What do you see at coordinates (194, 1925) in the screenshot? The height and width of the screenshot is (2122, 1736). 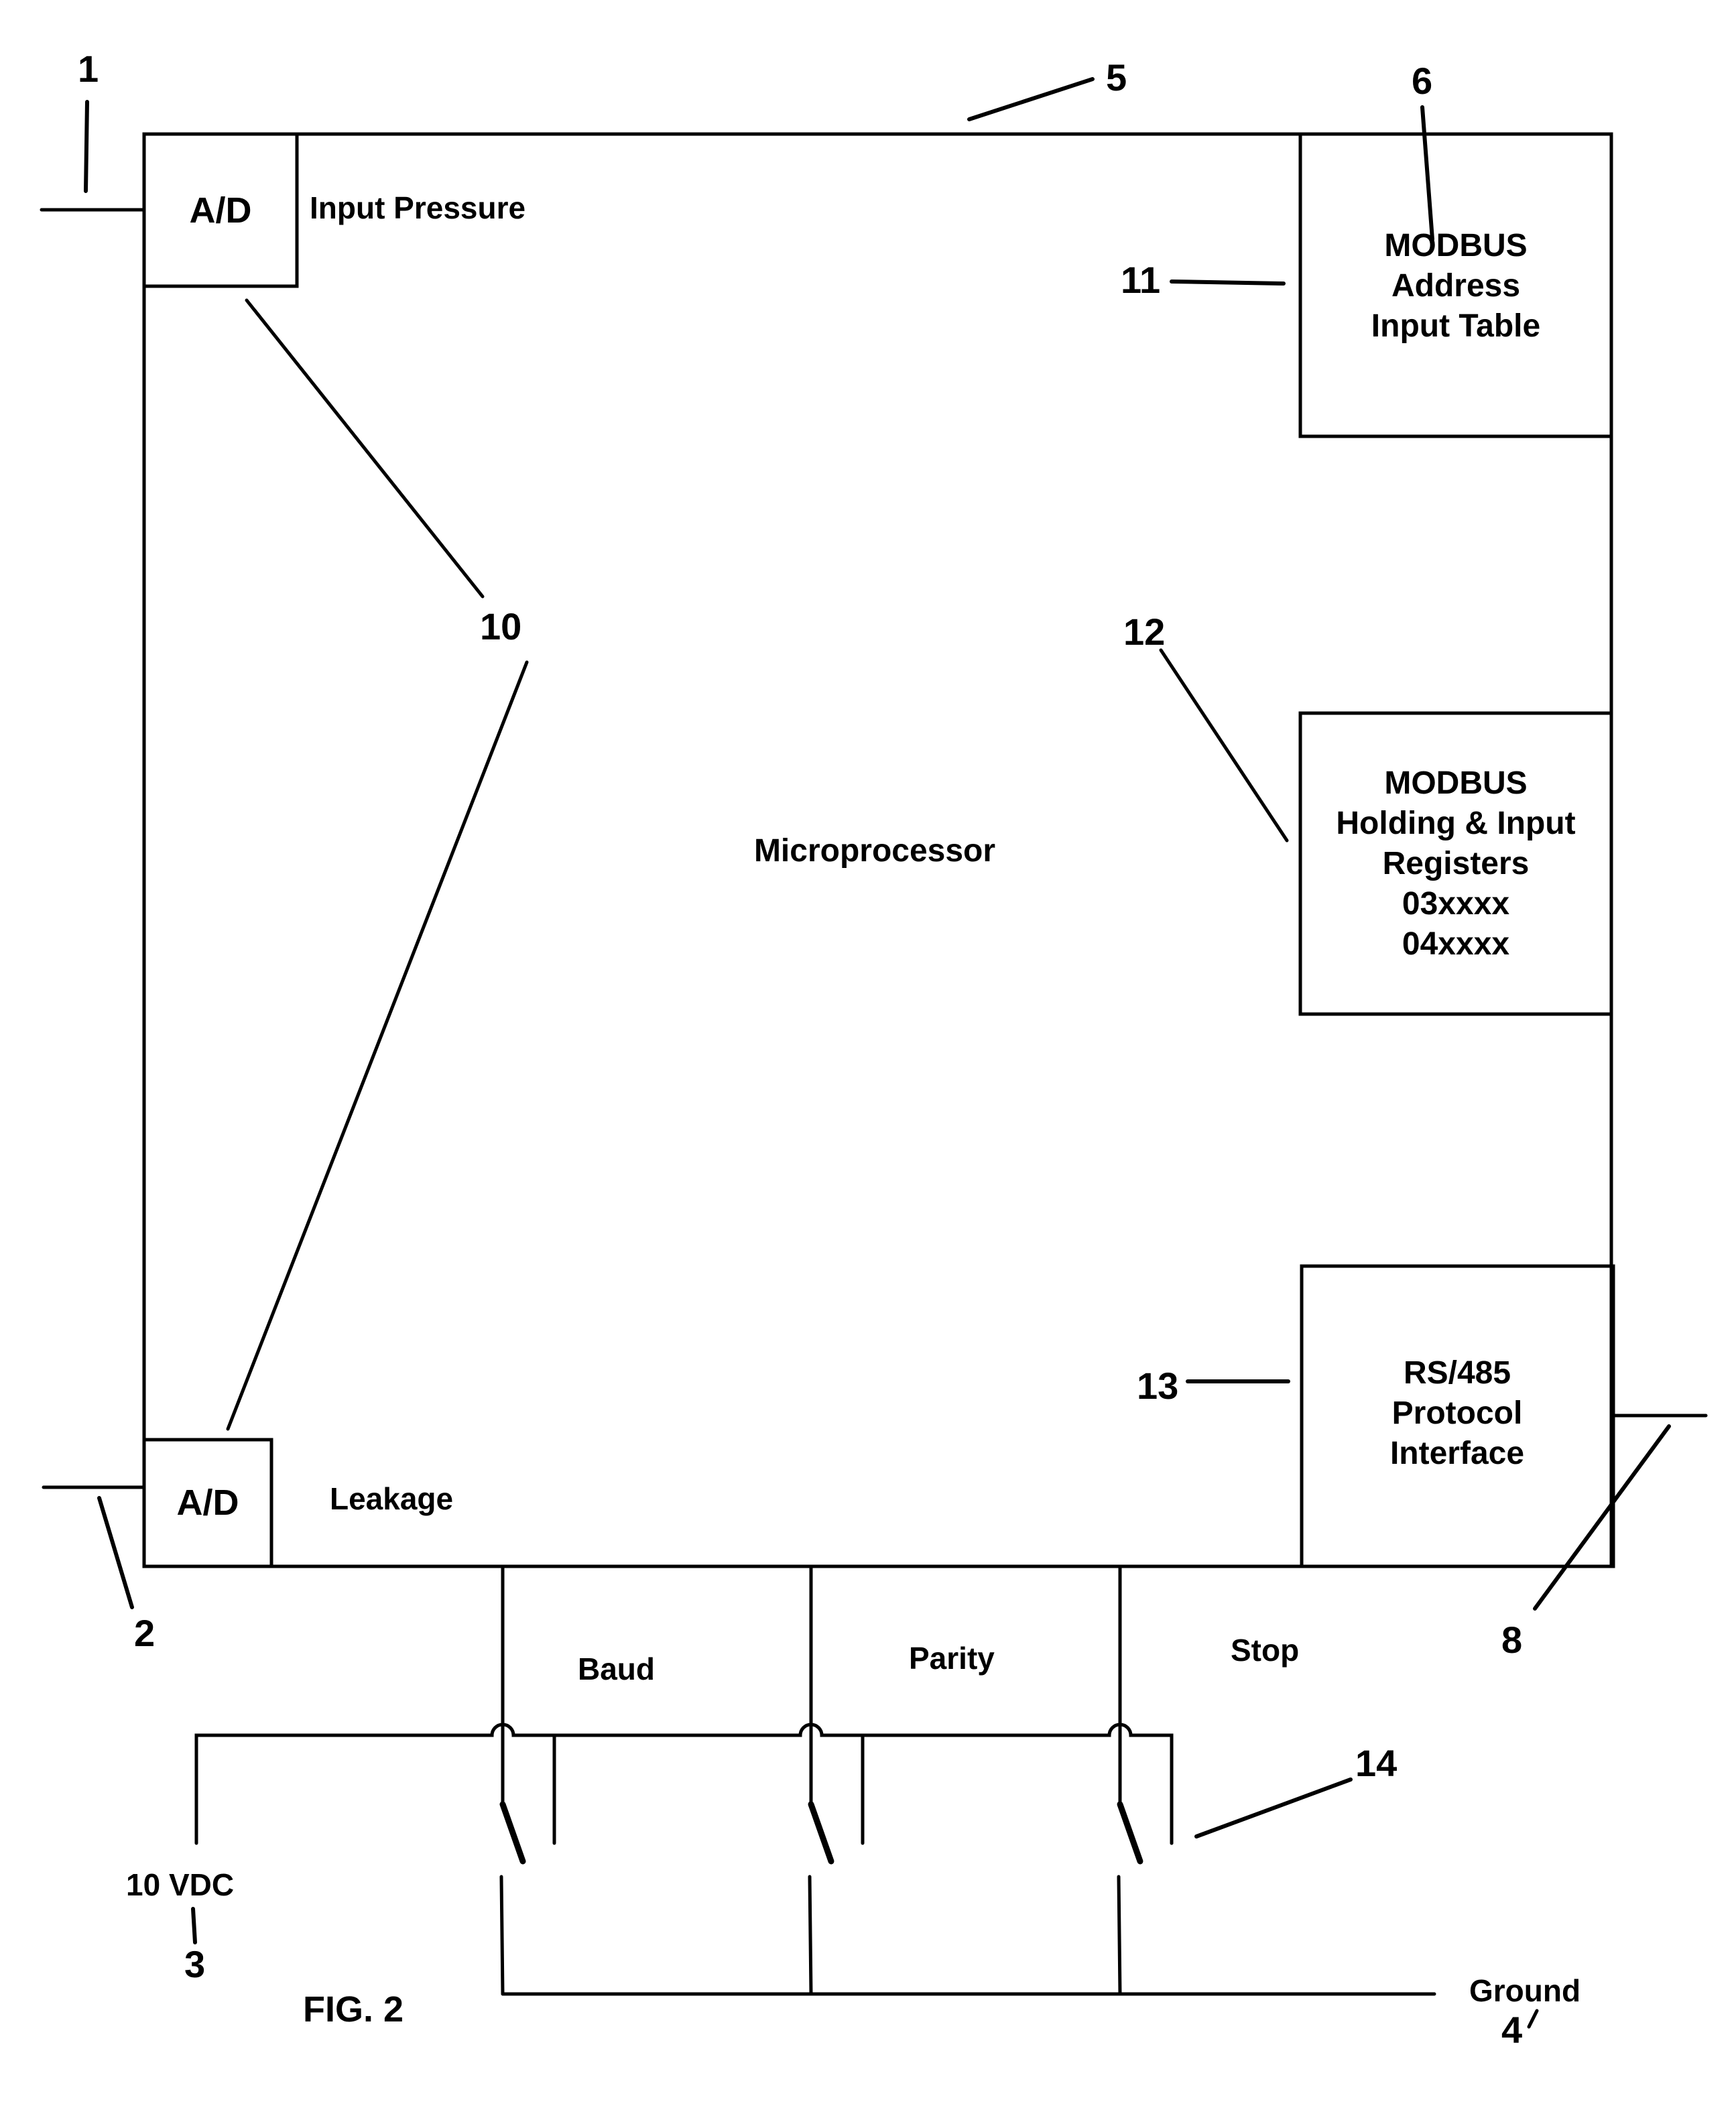 I see `ref-3-leader` at bounding box center [194, 1925].